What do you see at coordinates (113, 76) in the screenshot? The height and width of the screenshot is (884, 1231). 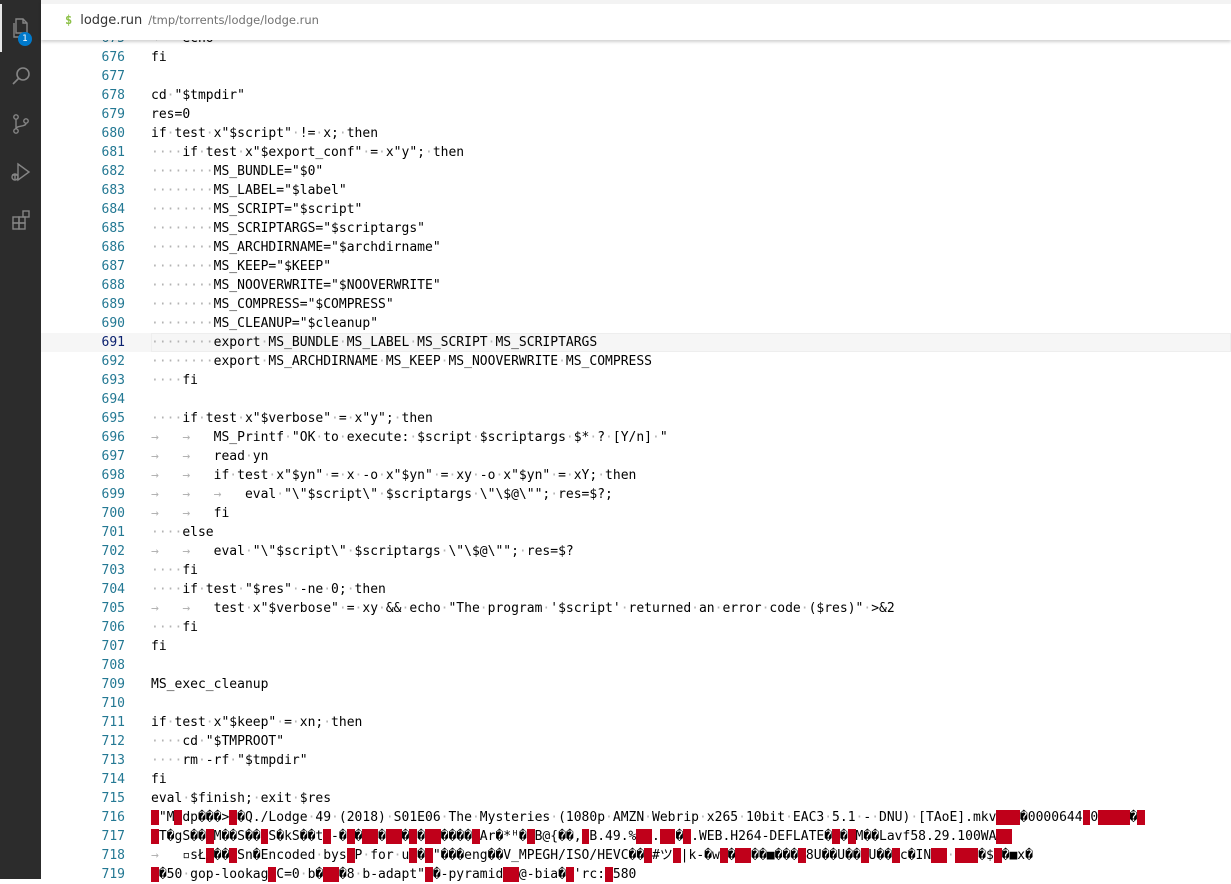 I see `line-number: 677` at bounding box center [113, 76].